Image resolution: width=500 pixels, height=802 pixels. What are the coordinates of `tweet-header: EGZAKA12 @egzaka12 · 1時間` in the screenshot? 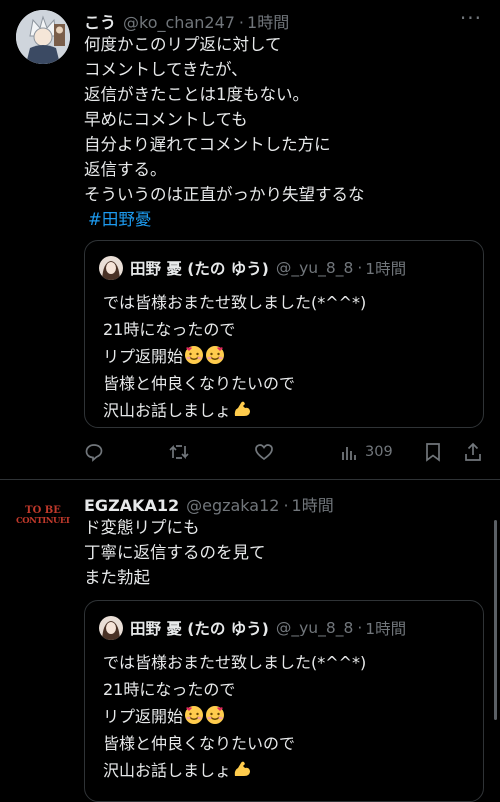 It's located at (209, 504).